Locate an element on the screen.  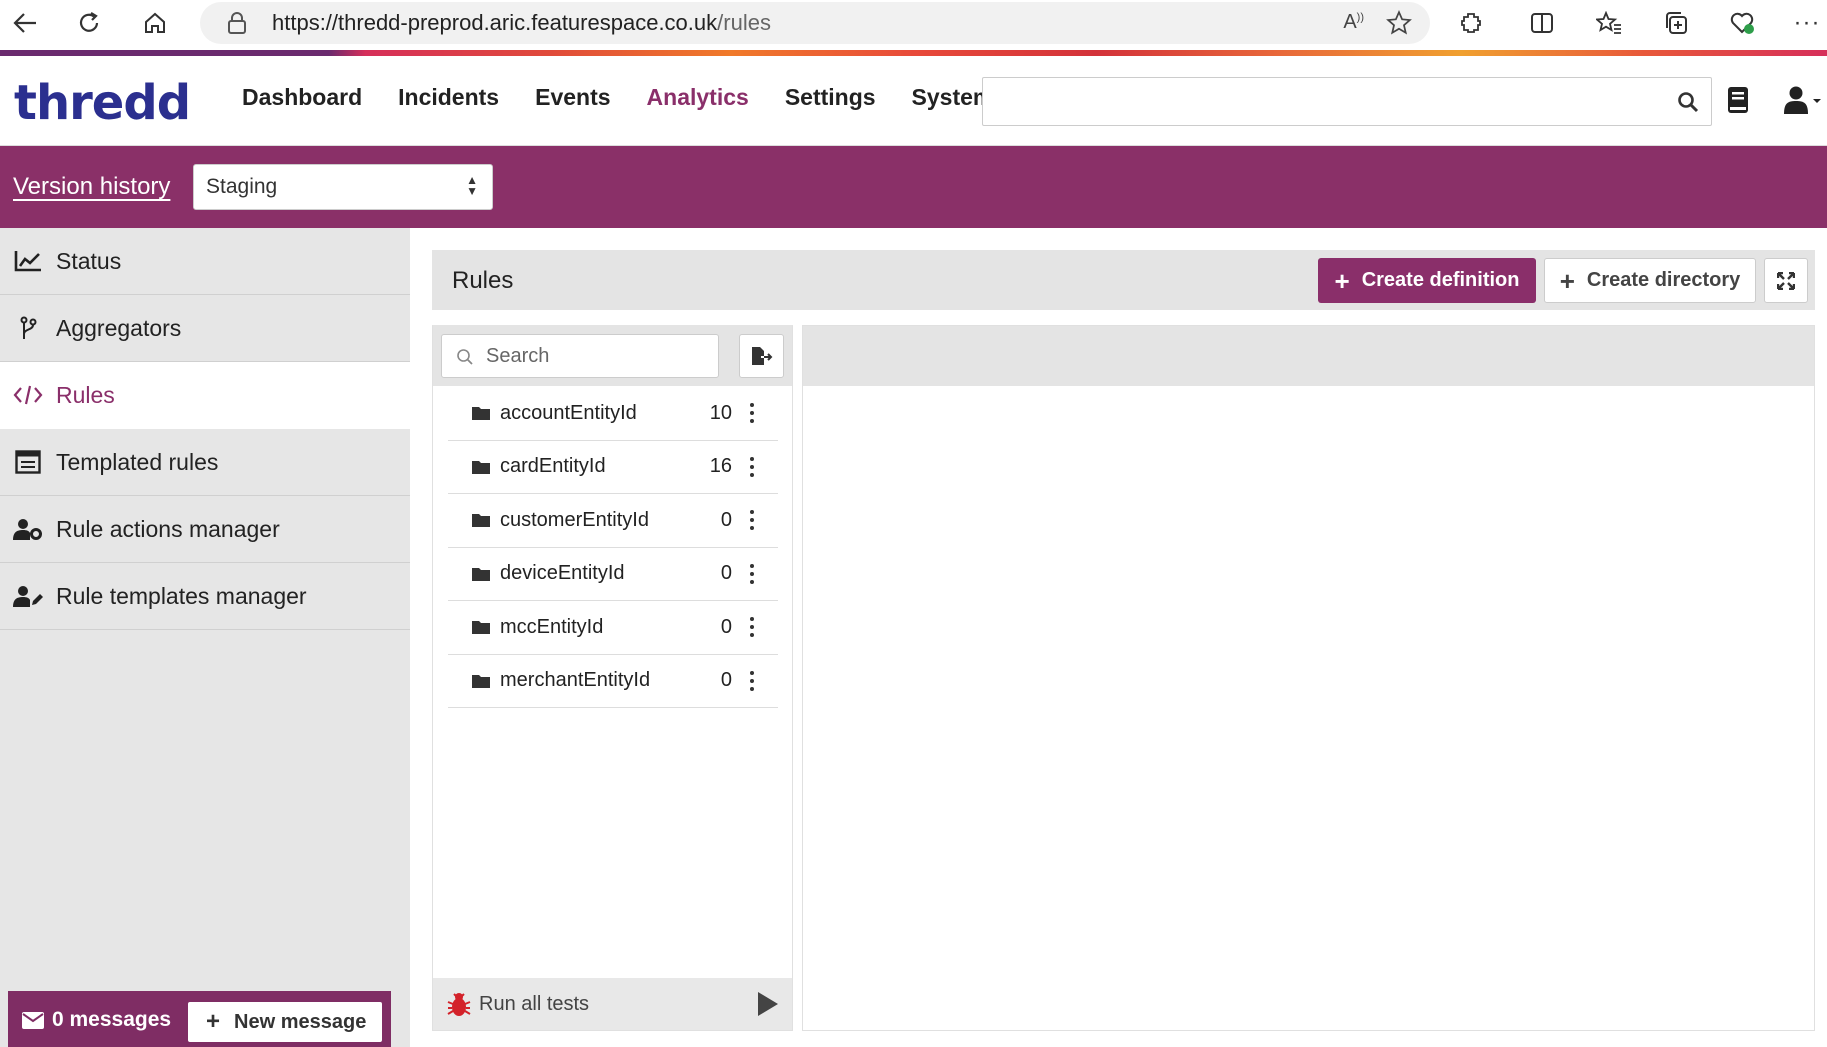
global-search-input is located at coordinates (1347, 101).